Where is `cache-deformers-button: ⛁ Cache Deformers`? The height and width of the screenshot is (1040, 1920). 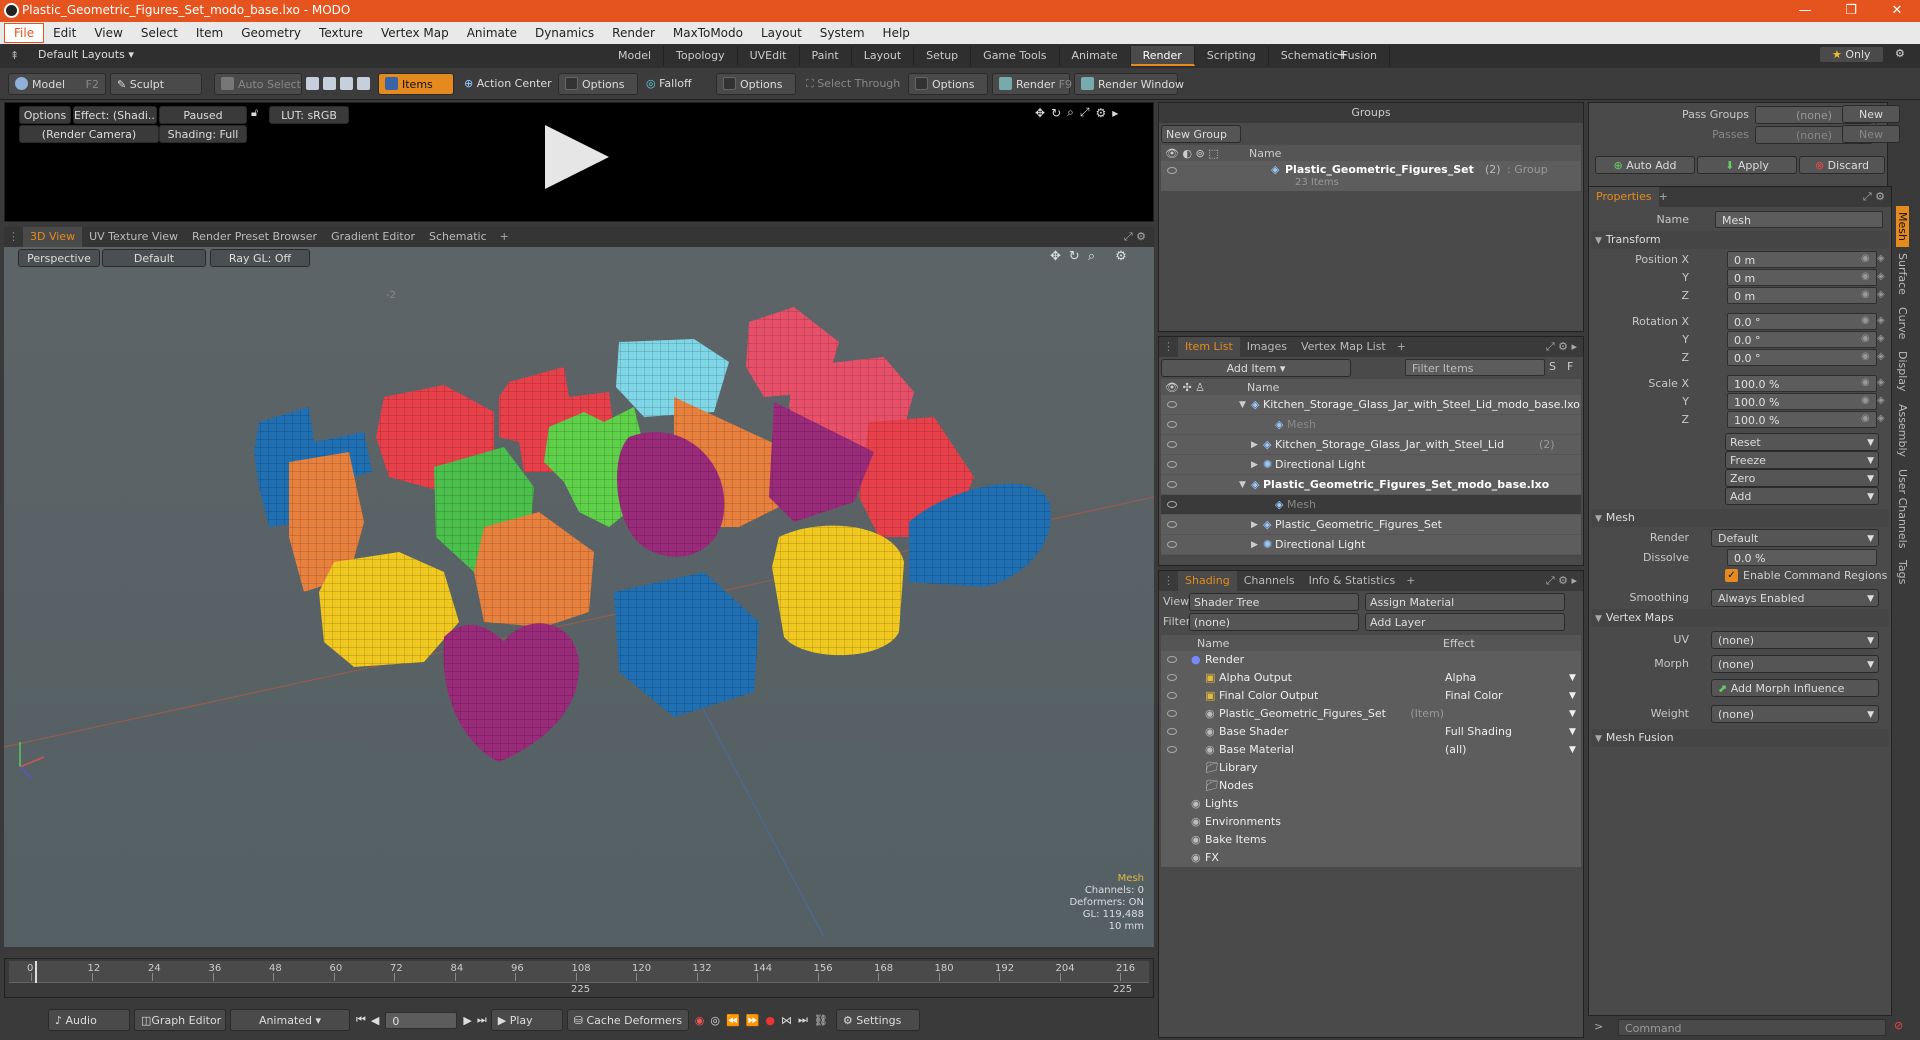 cache-deformers-button: ⛁ Cache Deformers is located at coordinates (627, 1020).